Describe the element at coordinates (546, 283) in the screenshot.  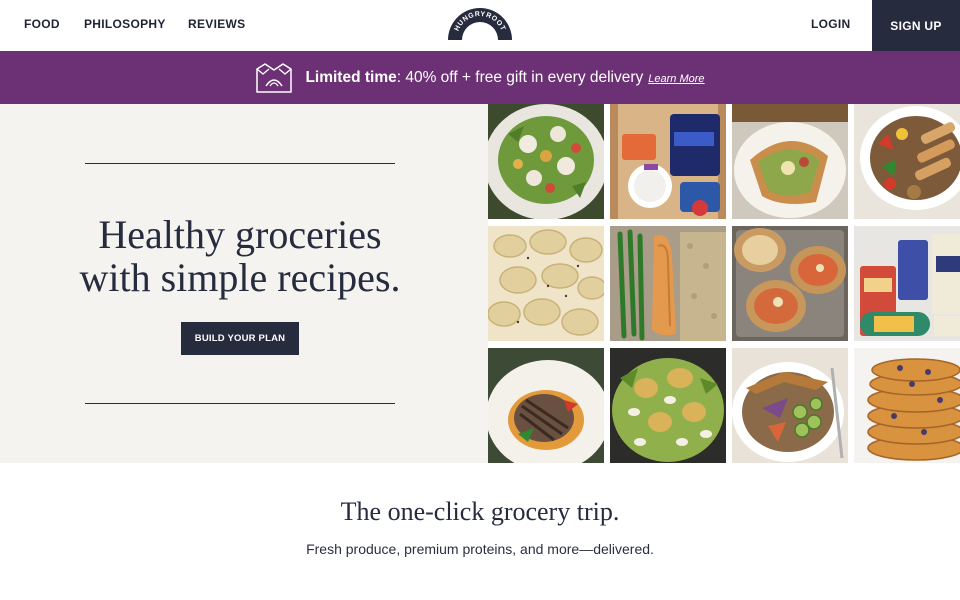
I see `pasta-photo` at that location.